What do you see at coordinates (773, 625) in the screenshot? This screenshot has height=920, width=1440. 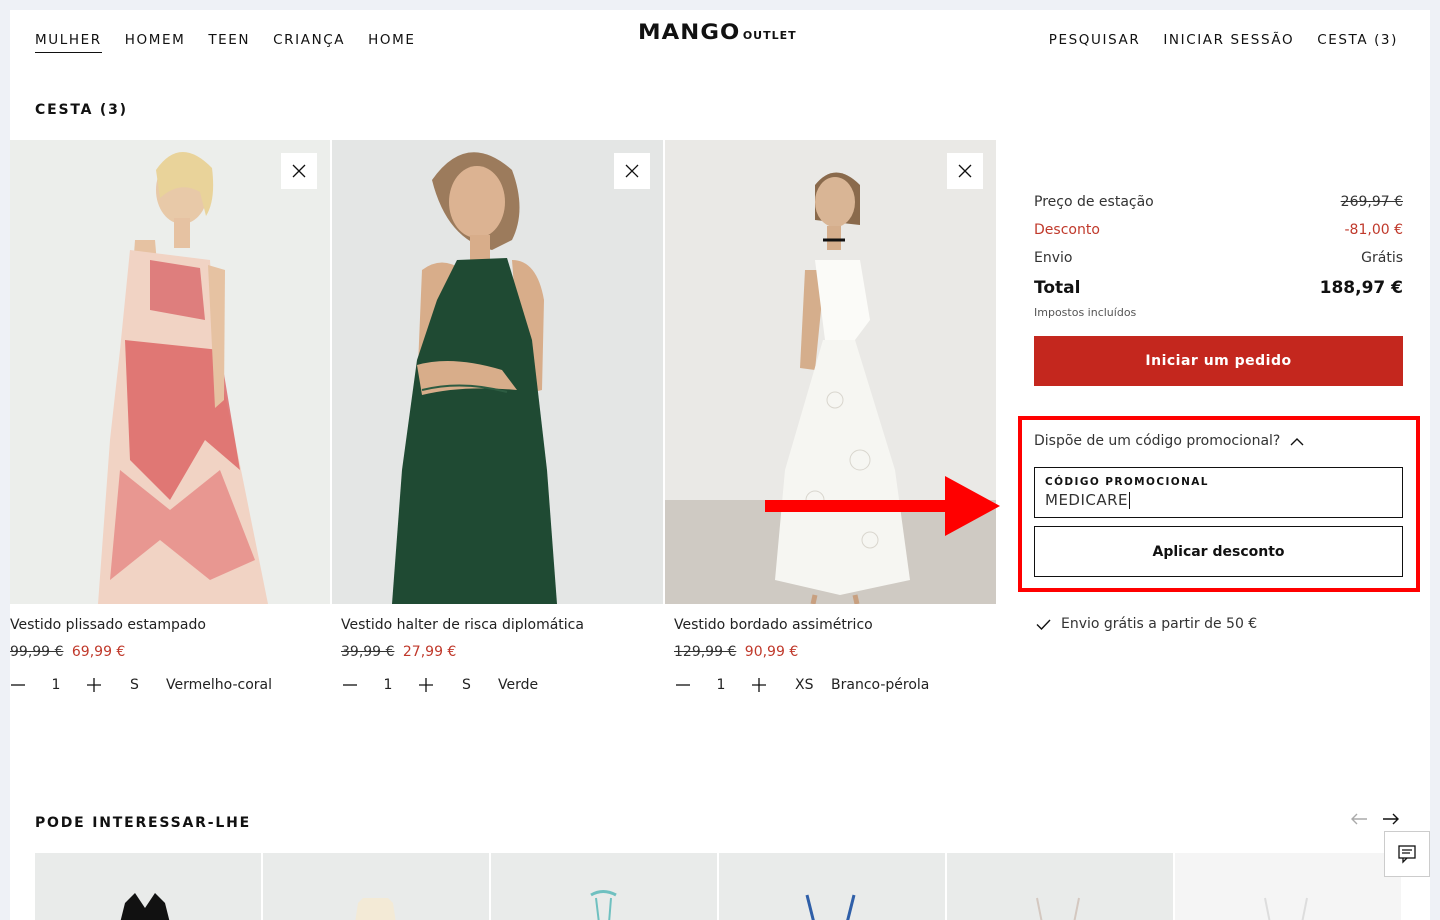 I see `product-name: Vestido bordado assimétrico` at bounding box center [773, 625].